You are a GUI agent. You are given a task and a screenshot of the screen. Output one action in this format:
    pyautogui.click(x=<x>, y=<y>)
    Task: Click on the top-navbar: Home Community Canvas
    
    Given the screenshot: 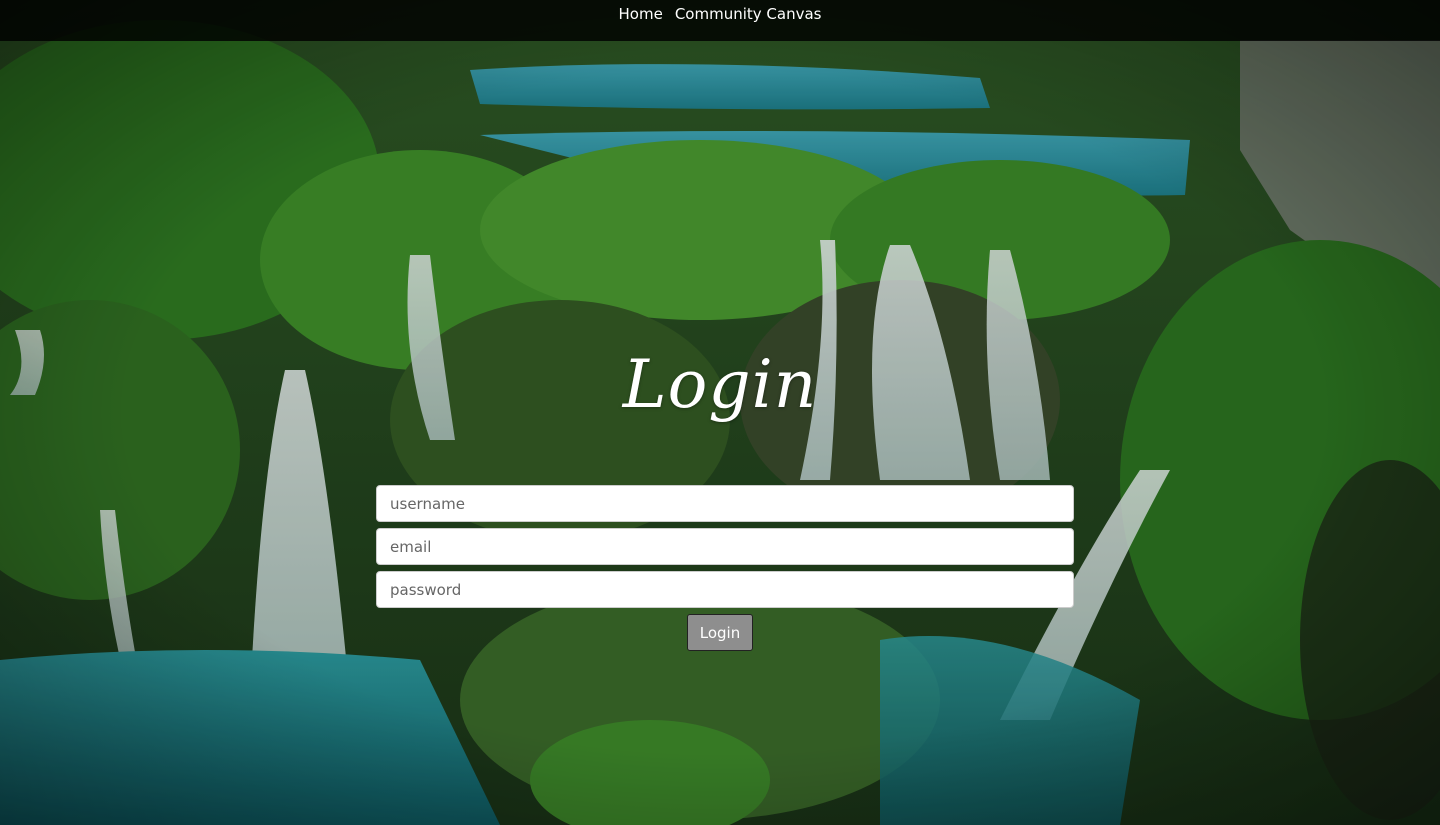 What is the action you would take?
    pyautogui.click(x=720, y=20)
    